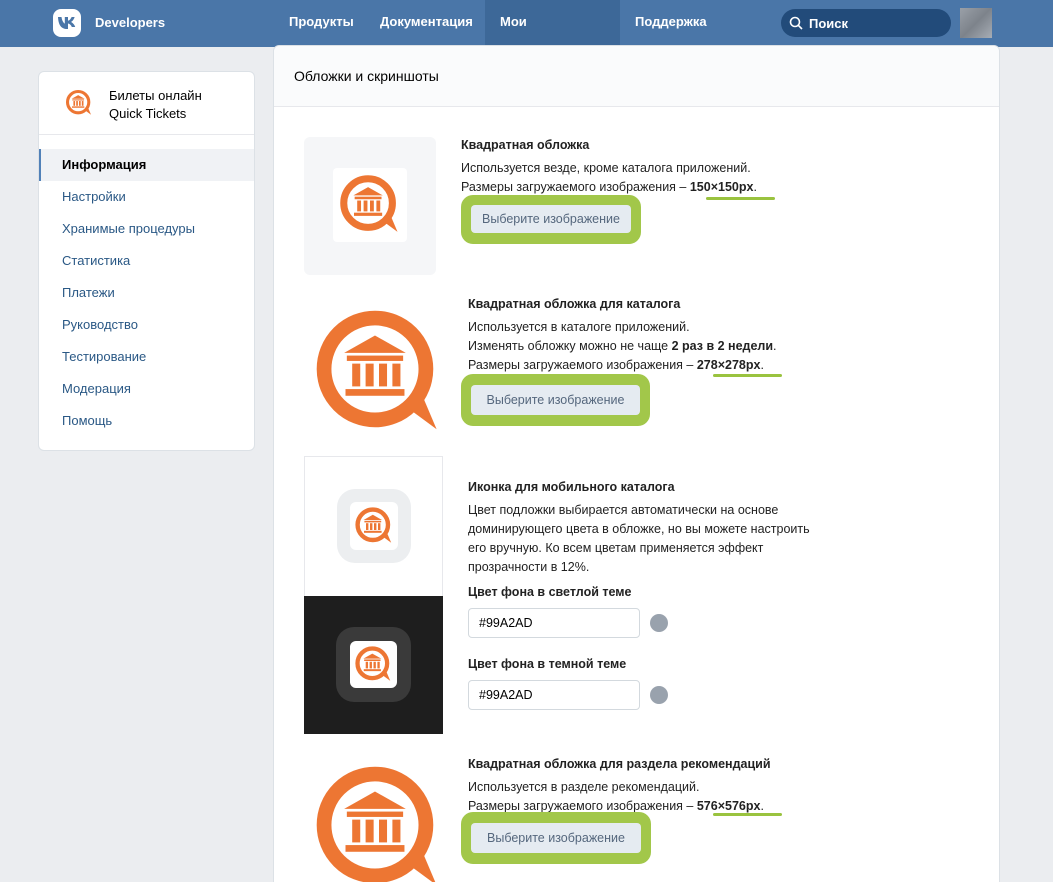 The image size is (1053, 882). I want to click on sidebar-item-help: Помощь, so click(146, 421).